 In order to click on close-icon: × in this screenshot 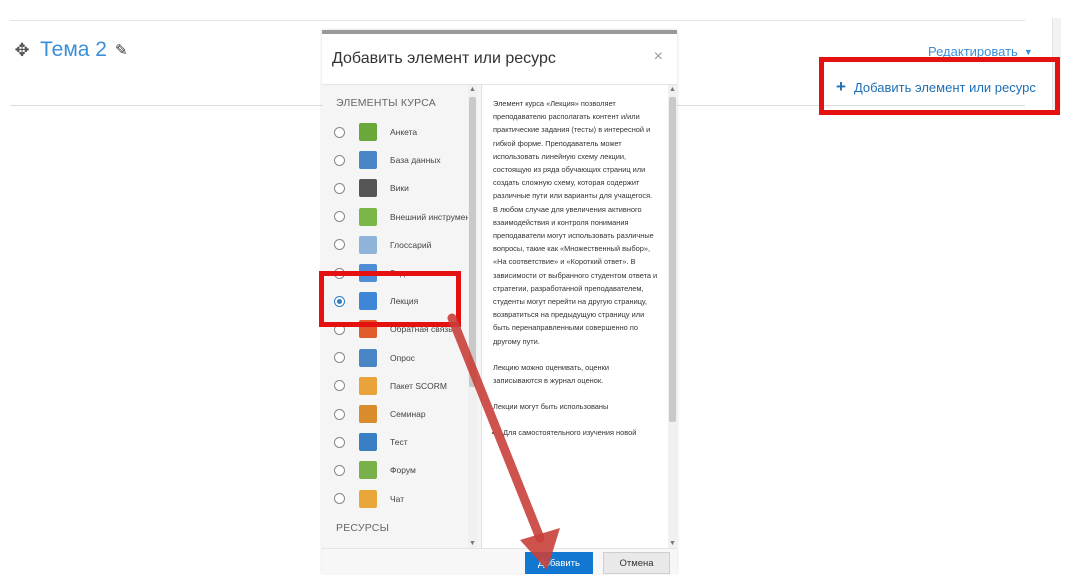, I will do `click(658, 57)`.